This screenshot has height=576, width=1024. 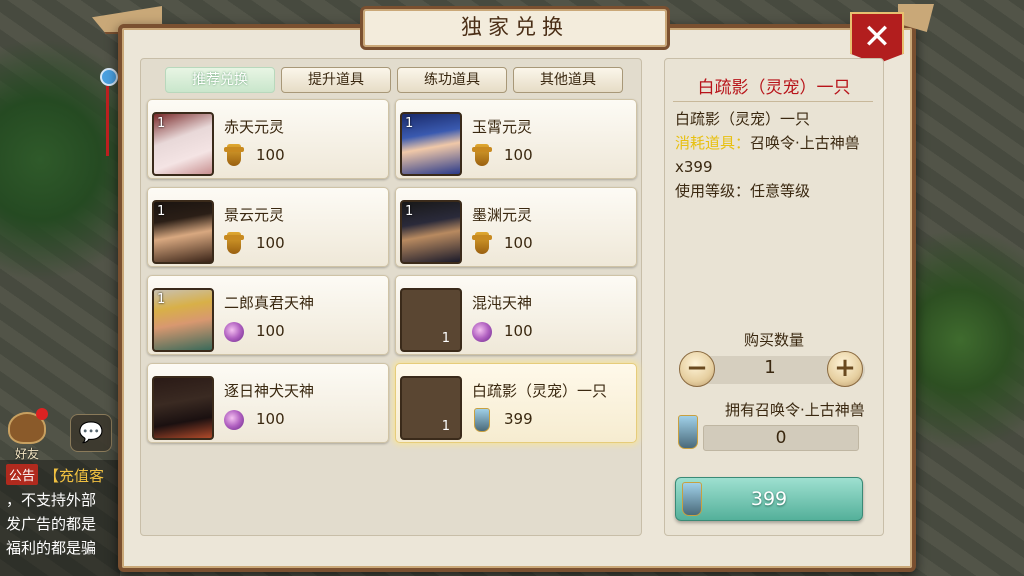 What do you see at coordinates (516, 403) in the screenshot?
I see `exchange-item-card-selected: 1 白疏影（灵宠）一只 399` at bounding box center [516, 403].